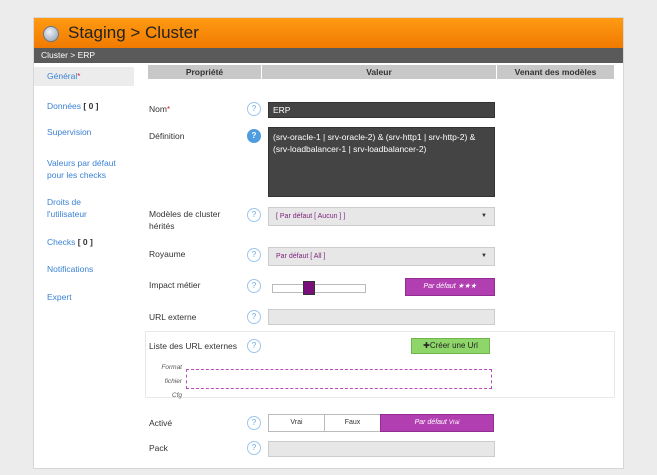  Describe the element at coordinates (81, 163) in the screenshot. I see `sidebar-item-label: Valeurs par défaut` at that location.